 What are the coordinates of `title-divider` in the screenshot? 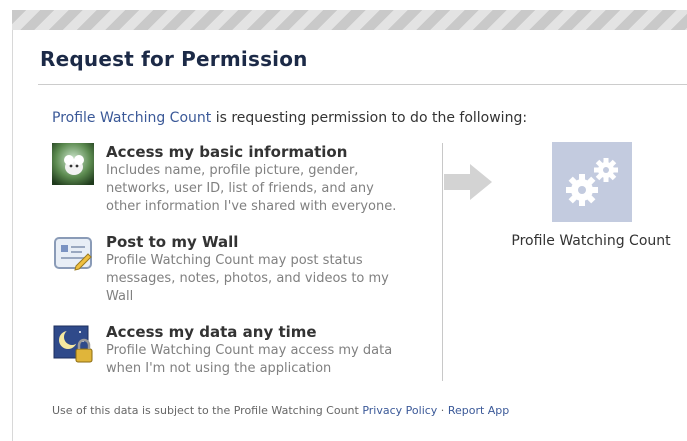 It's located at (362, 84).